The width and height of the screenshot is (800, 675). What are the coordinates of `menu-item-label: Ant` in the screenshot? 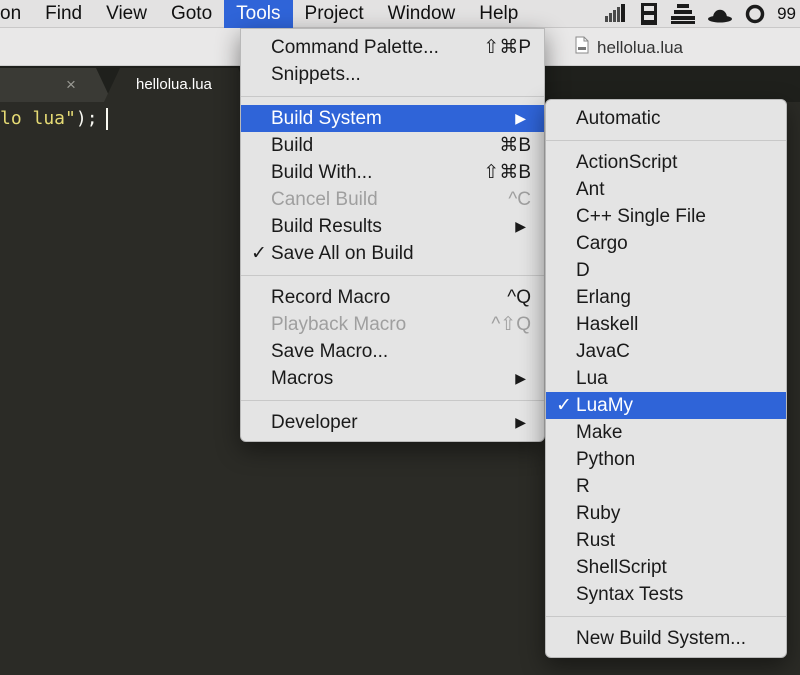 It's located at (590, 189).